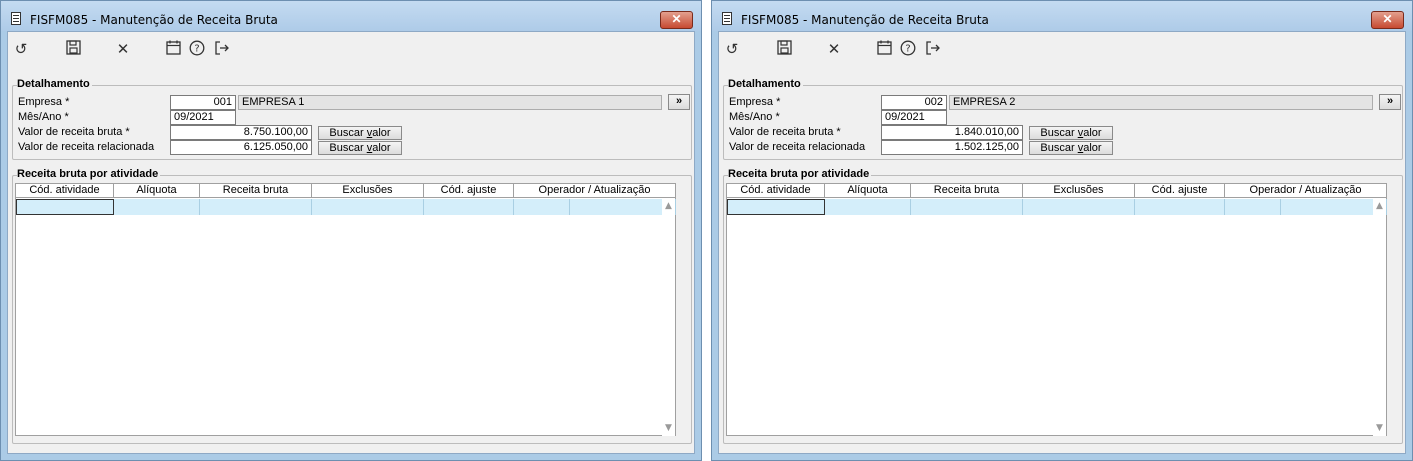 Image resolution: width=1413 pixels, height=461 pixels. Describe the element at coordinates (86, 147) in the screenshot. I see `valor-relacionada-label: Valor de receita relacionada` at that location.